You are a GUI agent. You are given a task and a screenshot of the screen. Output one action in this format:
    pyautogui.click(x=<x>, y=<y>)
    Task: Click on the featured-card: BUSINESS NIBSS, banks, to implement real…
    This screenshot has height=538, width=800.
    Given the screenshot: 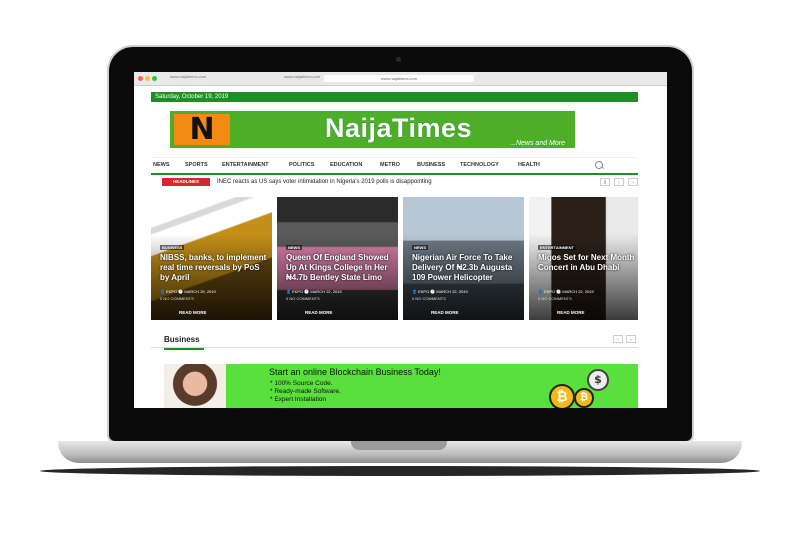 What is the action you would take?
    pyautogui.click(x=211, y=258)
    